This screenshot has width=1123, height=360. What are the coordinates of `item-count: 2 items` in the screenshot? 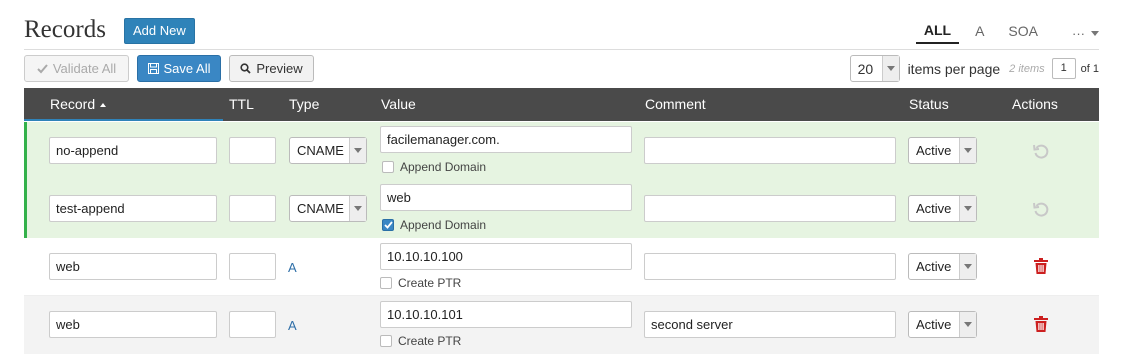 It's located at (1027, 68).